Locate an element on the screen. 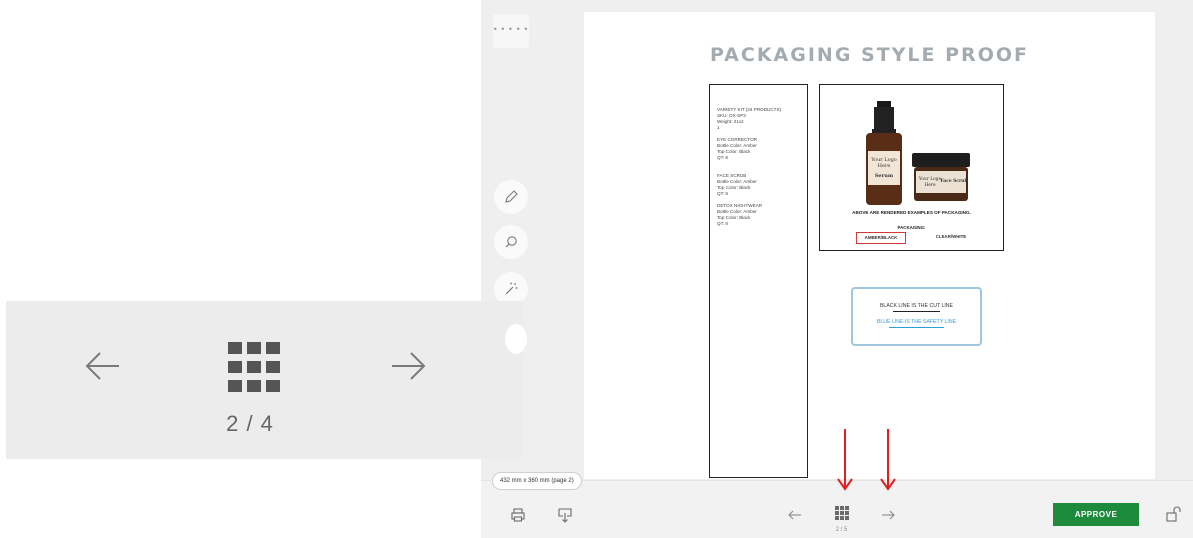 This screenshot has height=538, width=1193. packaging-label: PACKAGING: is located at coordinates (911, 227).